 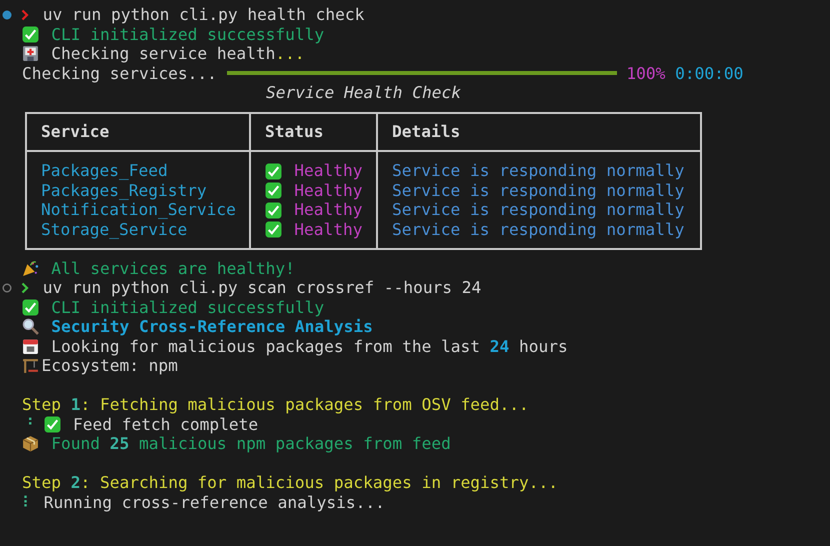 What do you see at coordinates (138, 210) in the screenshot?
I see `table-cell: Notification_Service` at bounding box center [138, 210].